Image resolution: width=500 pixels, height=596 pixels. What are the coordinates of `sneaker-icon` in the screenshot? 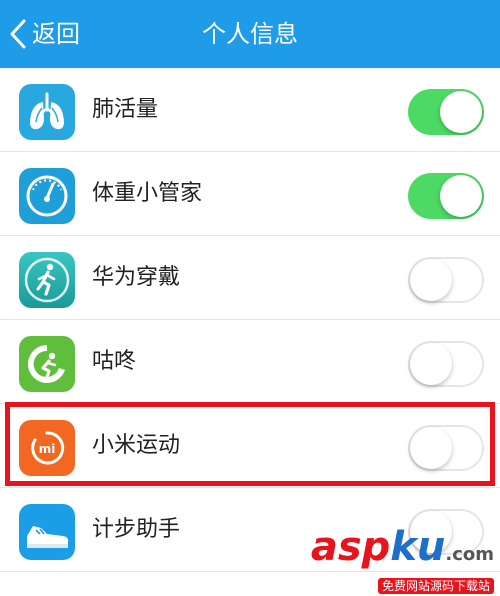 It's located at (47, 532).